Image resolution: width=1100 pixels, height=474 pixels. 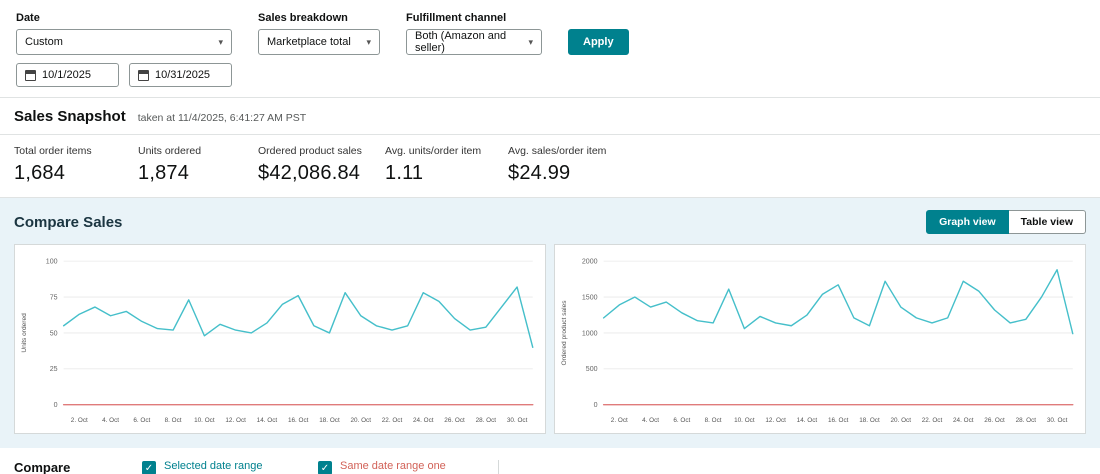 I want to click on metric-units-ordered: Units ordered 1,874, so click(x=198, y=165).